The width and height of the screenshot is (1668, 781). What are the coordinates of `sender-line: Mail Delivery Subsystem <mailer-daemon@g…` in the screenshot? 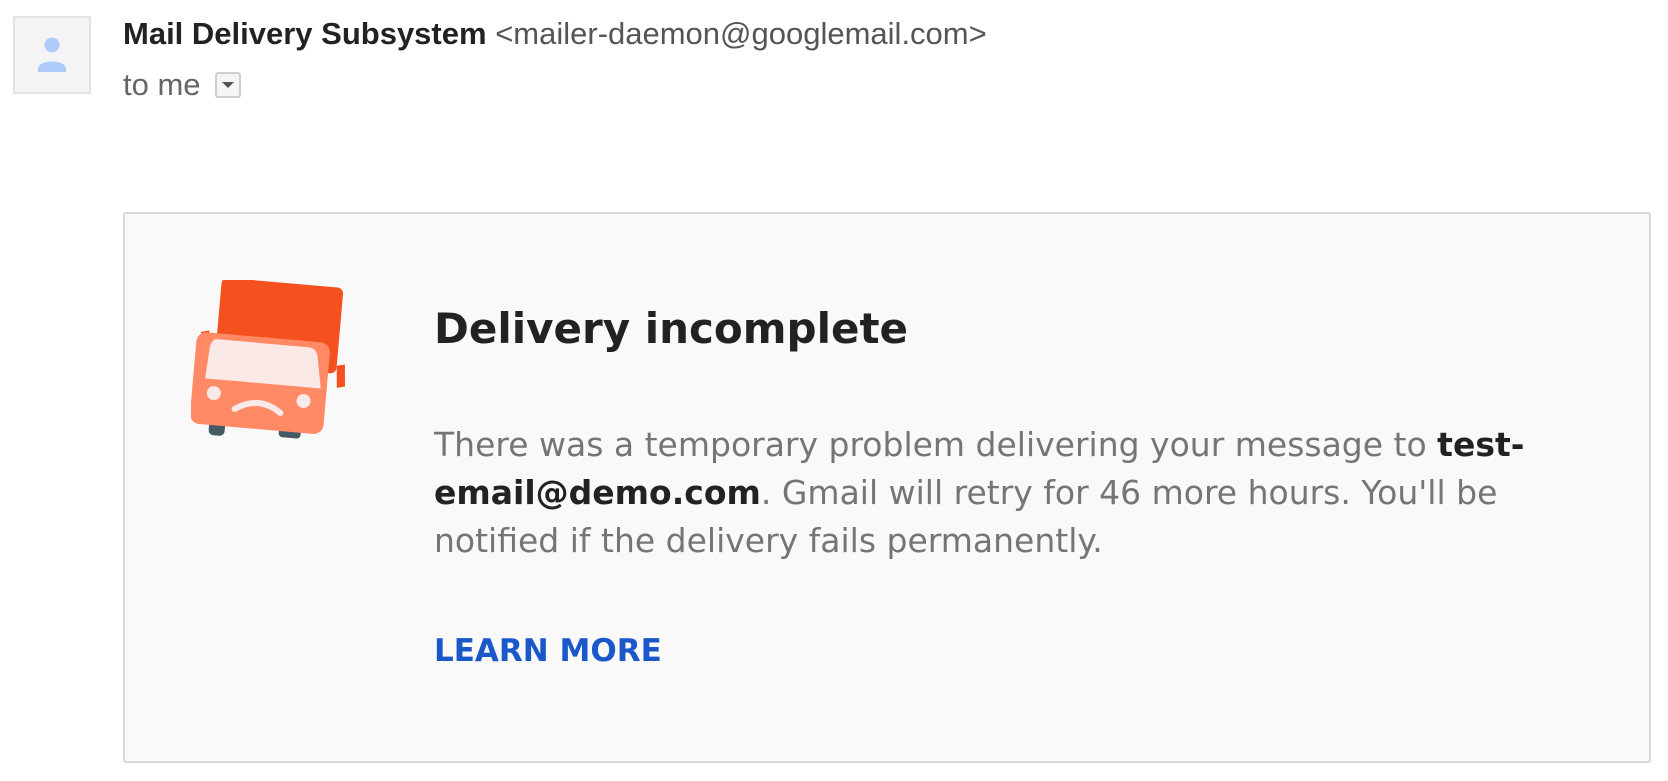 It's located at (555, 34).